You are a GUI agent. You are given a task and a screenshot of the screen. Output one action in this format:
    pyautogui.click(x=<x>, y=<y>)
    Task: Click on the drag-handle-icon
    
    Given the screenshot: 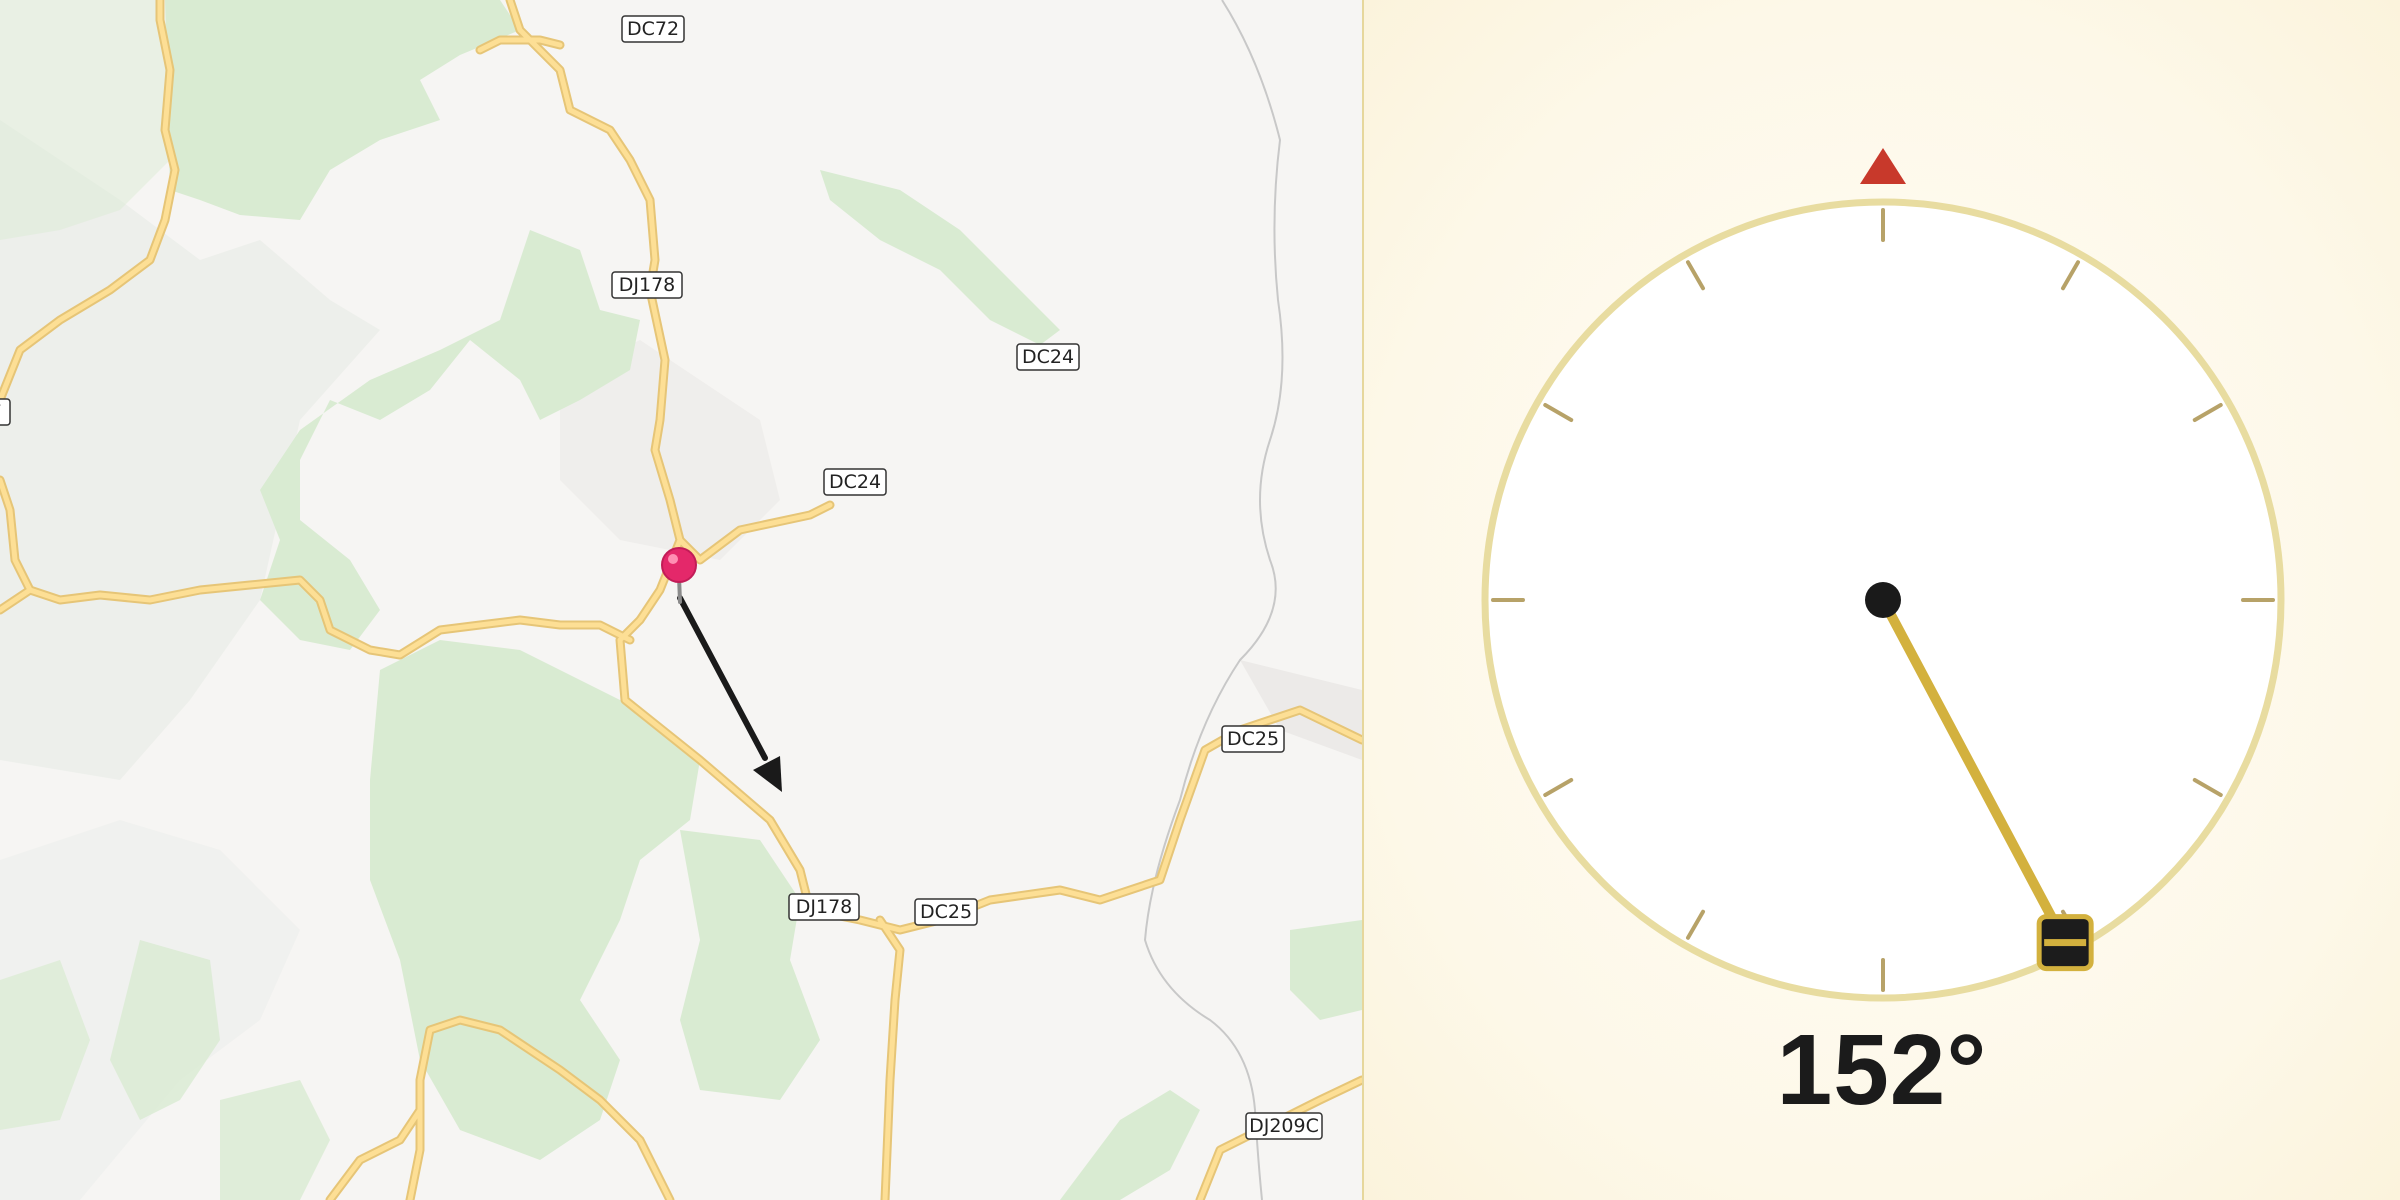 What is the action you would take?
    pyautogui.click(x=2065, y=943)
    